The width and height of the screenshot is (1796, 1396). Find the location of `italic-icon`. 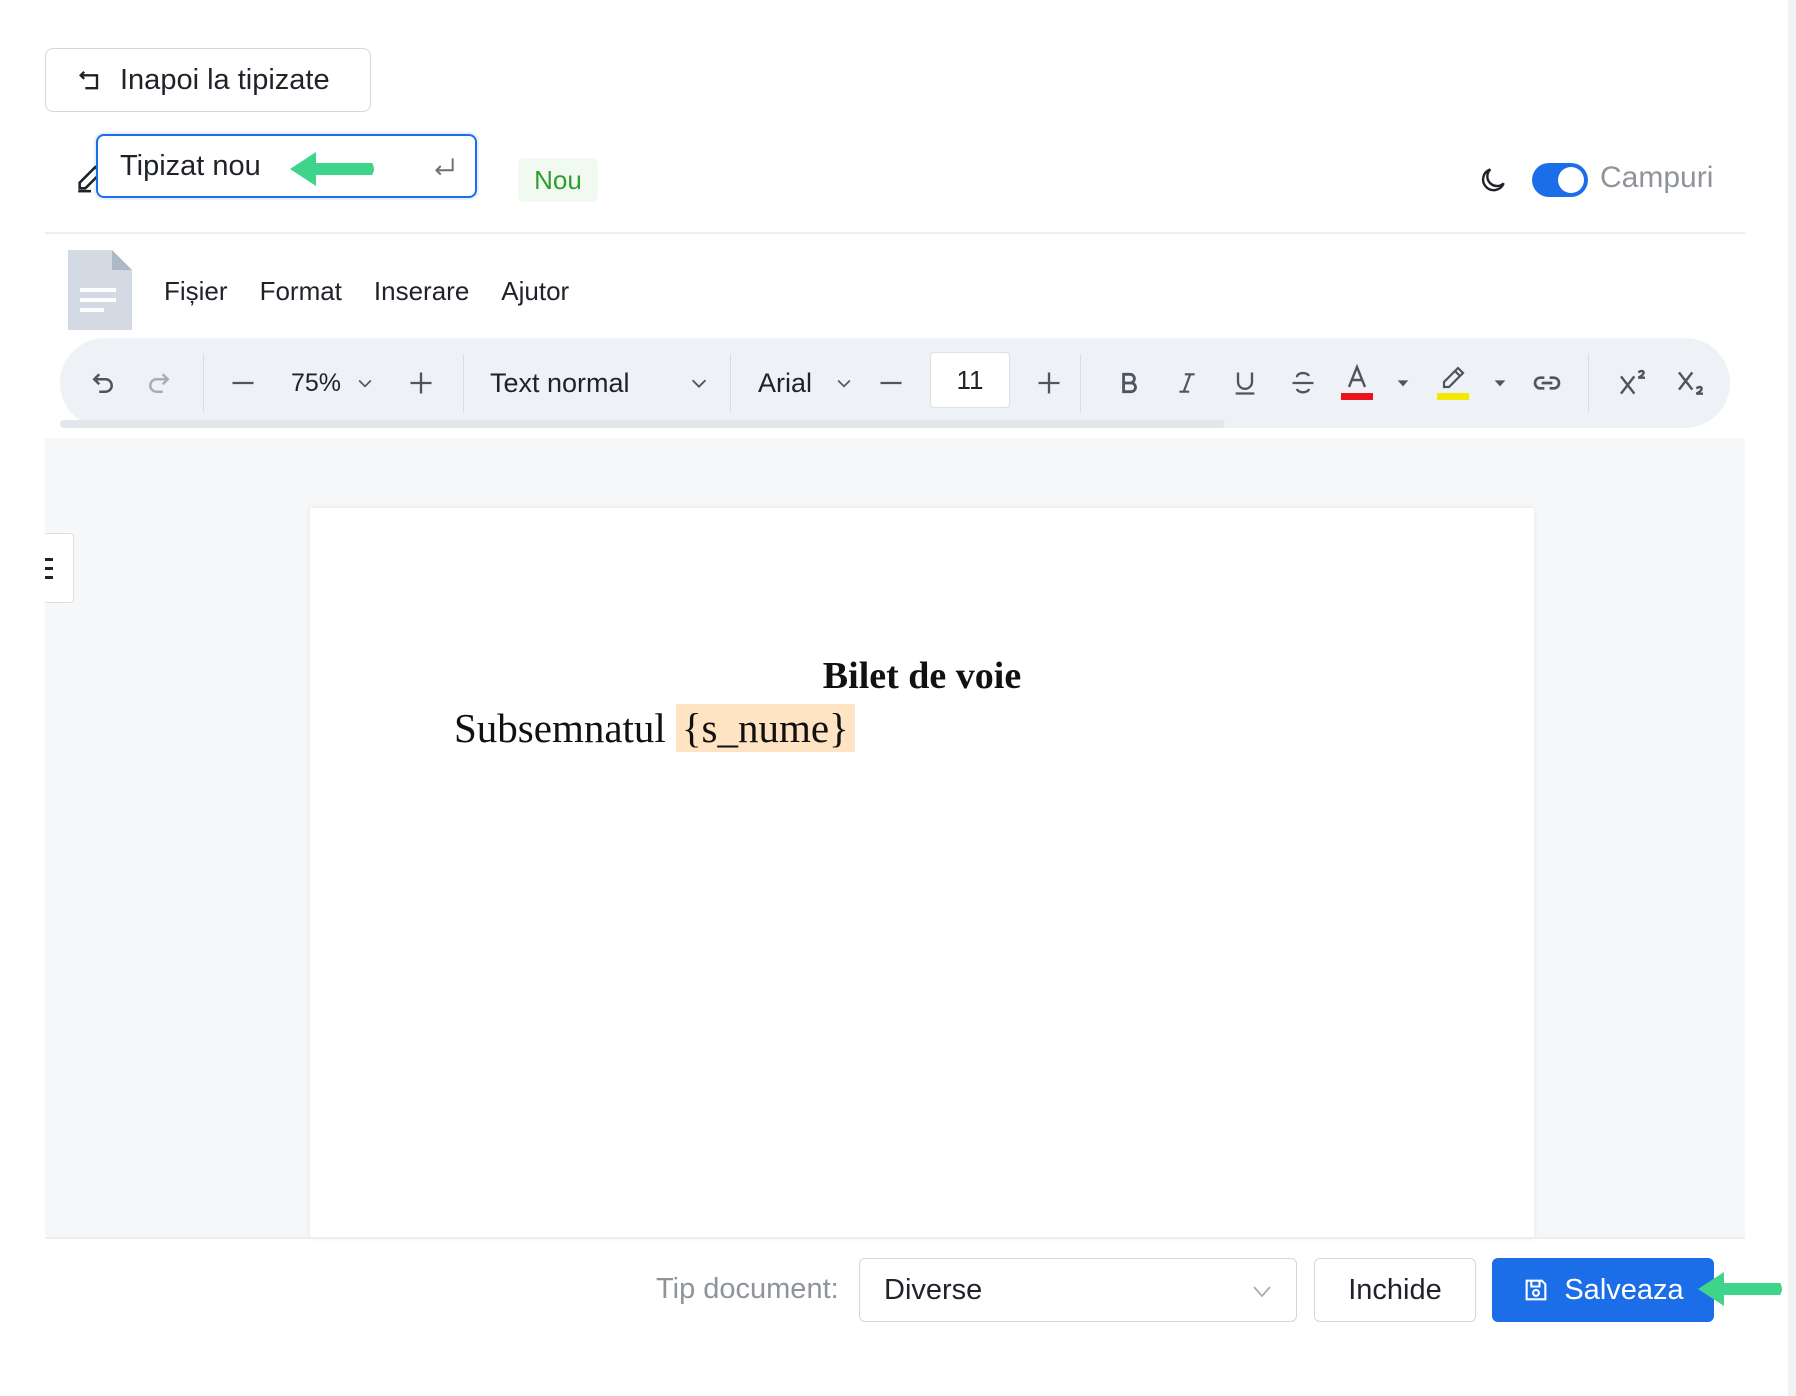

italic-icon is located at coordinates (1187, 383).